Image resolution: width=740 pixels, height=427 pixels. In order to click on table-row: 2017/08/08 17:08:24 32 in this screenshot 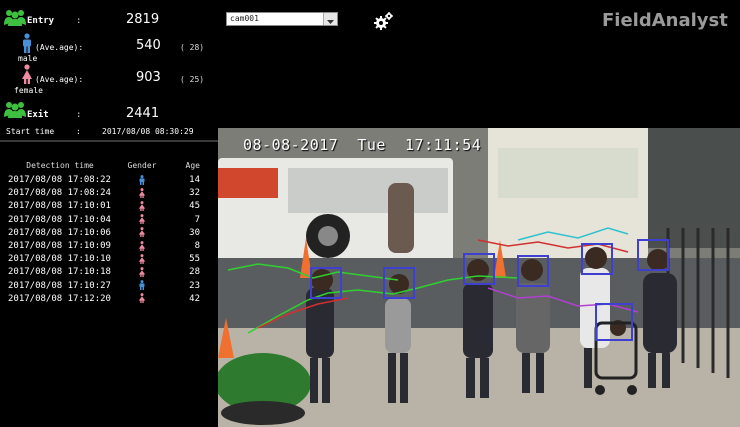, I will do `click(109, 193)`.